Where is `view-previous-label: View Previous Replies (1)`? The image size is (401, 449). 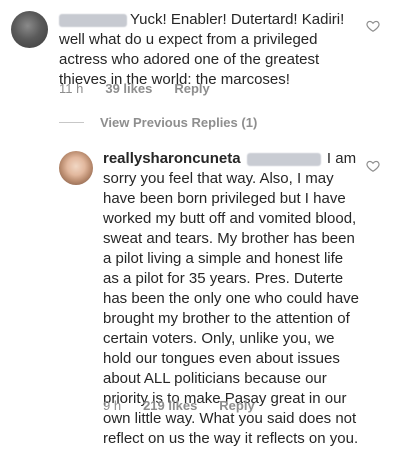
view-previous-label: View Previous Replies (1) is located at coordinates (179, 122).